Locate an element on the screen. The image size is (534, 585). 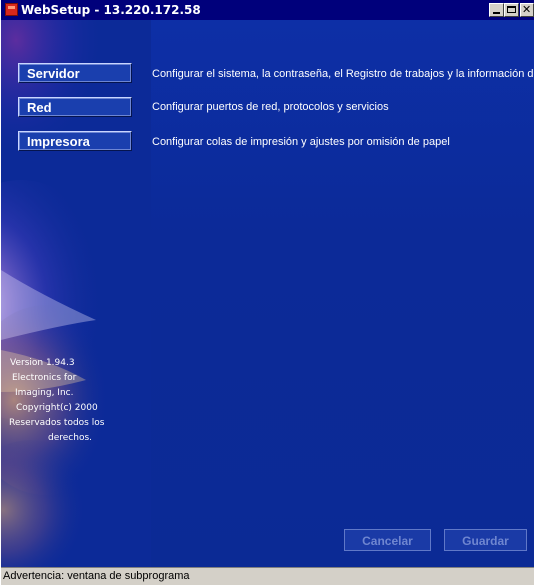
close-button is located at coordinates (527, 10).